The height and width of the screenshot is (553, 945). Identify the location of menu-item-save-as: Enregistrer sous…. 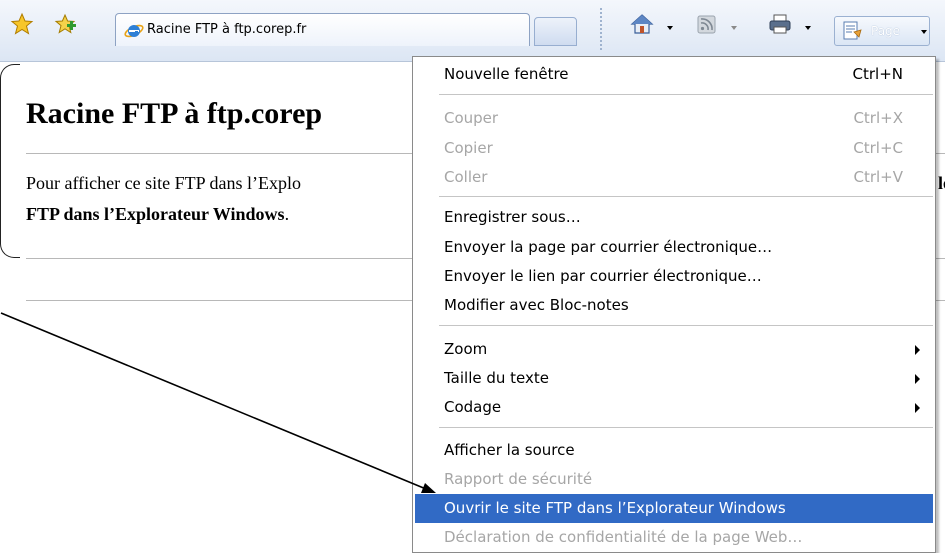
(674, 217).